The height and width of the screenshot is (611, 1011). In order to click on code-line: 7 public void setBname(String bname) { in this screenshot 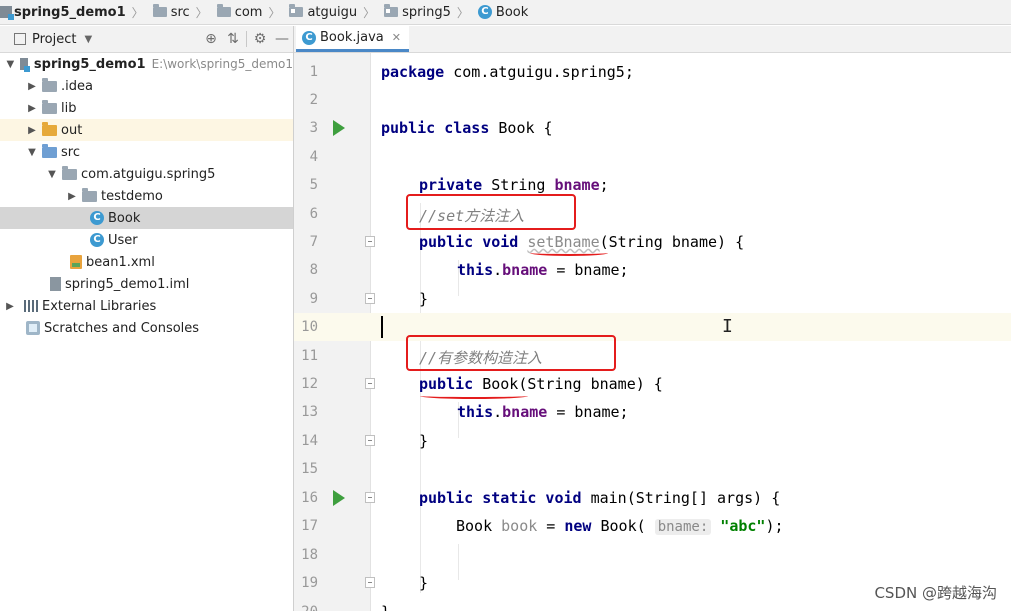, I will do `click(527, 242)`.